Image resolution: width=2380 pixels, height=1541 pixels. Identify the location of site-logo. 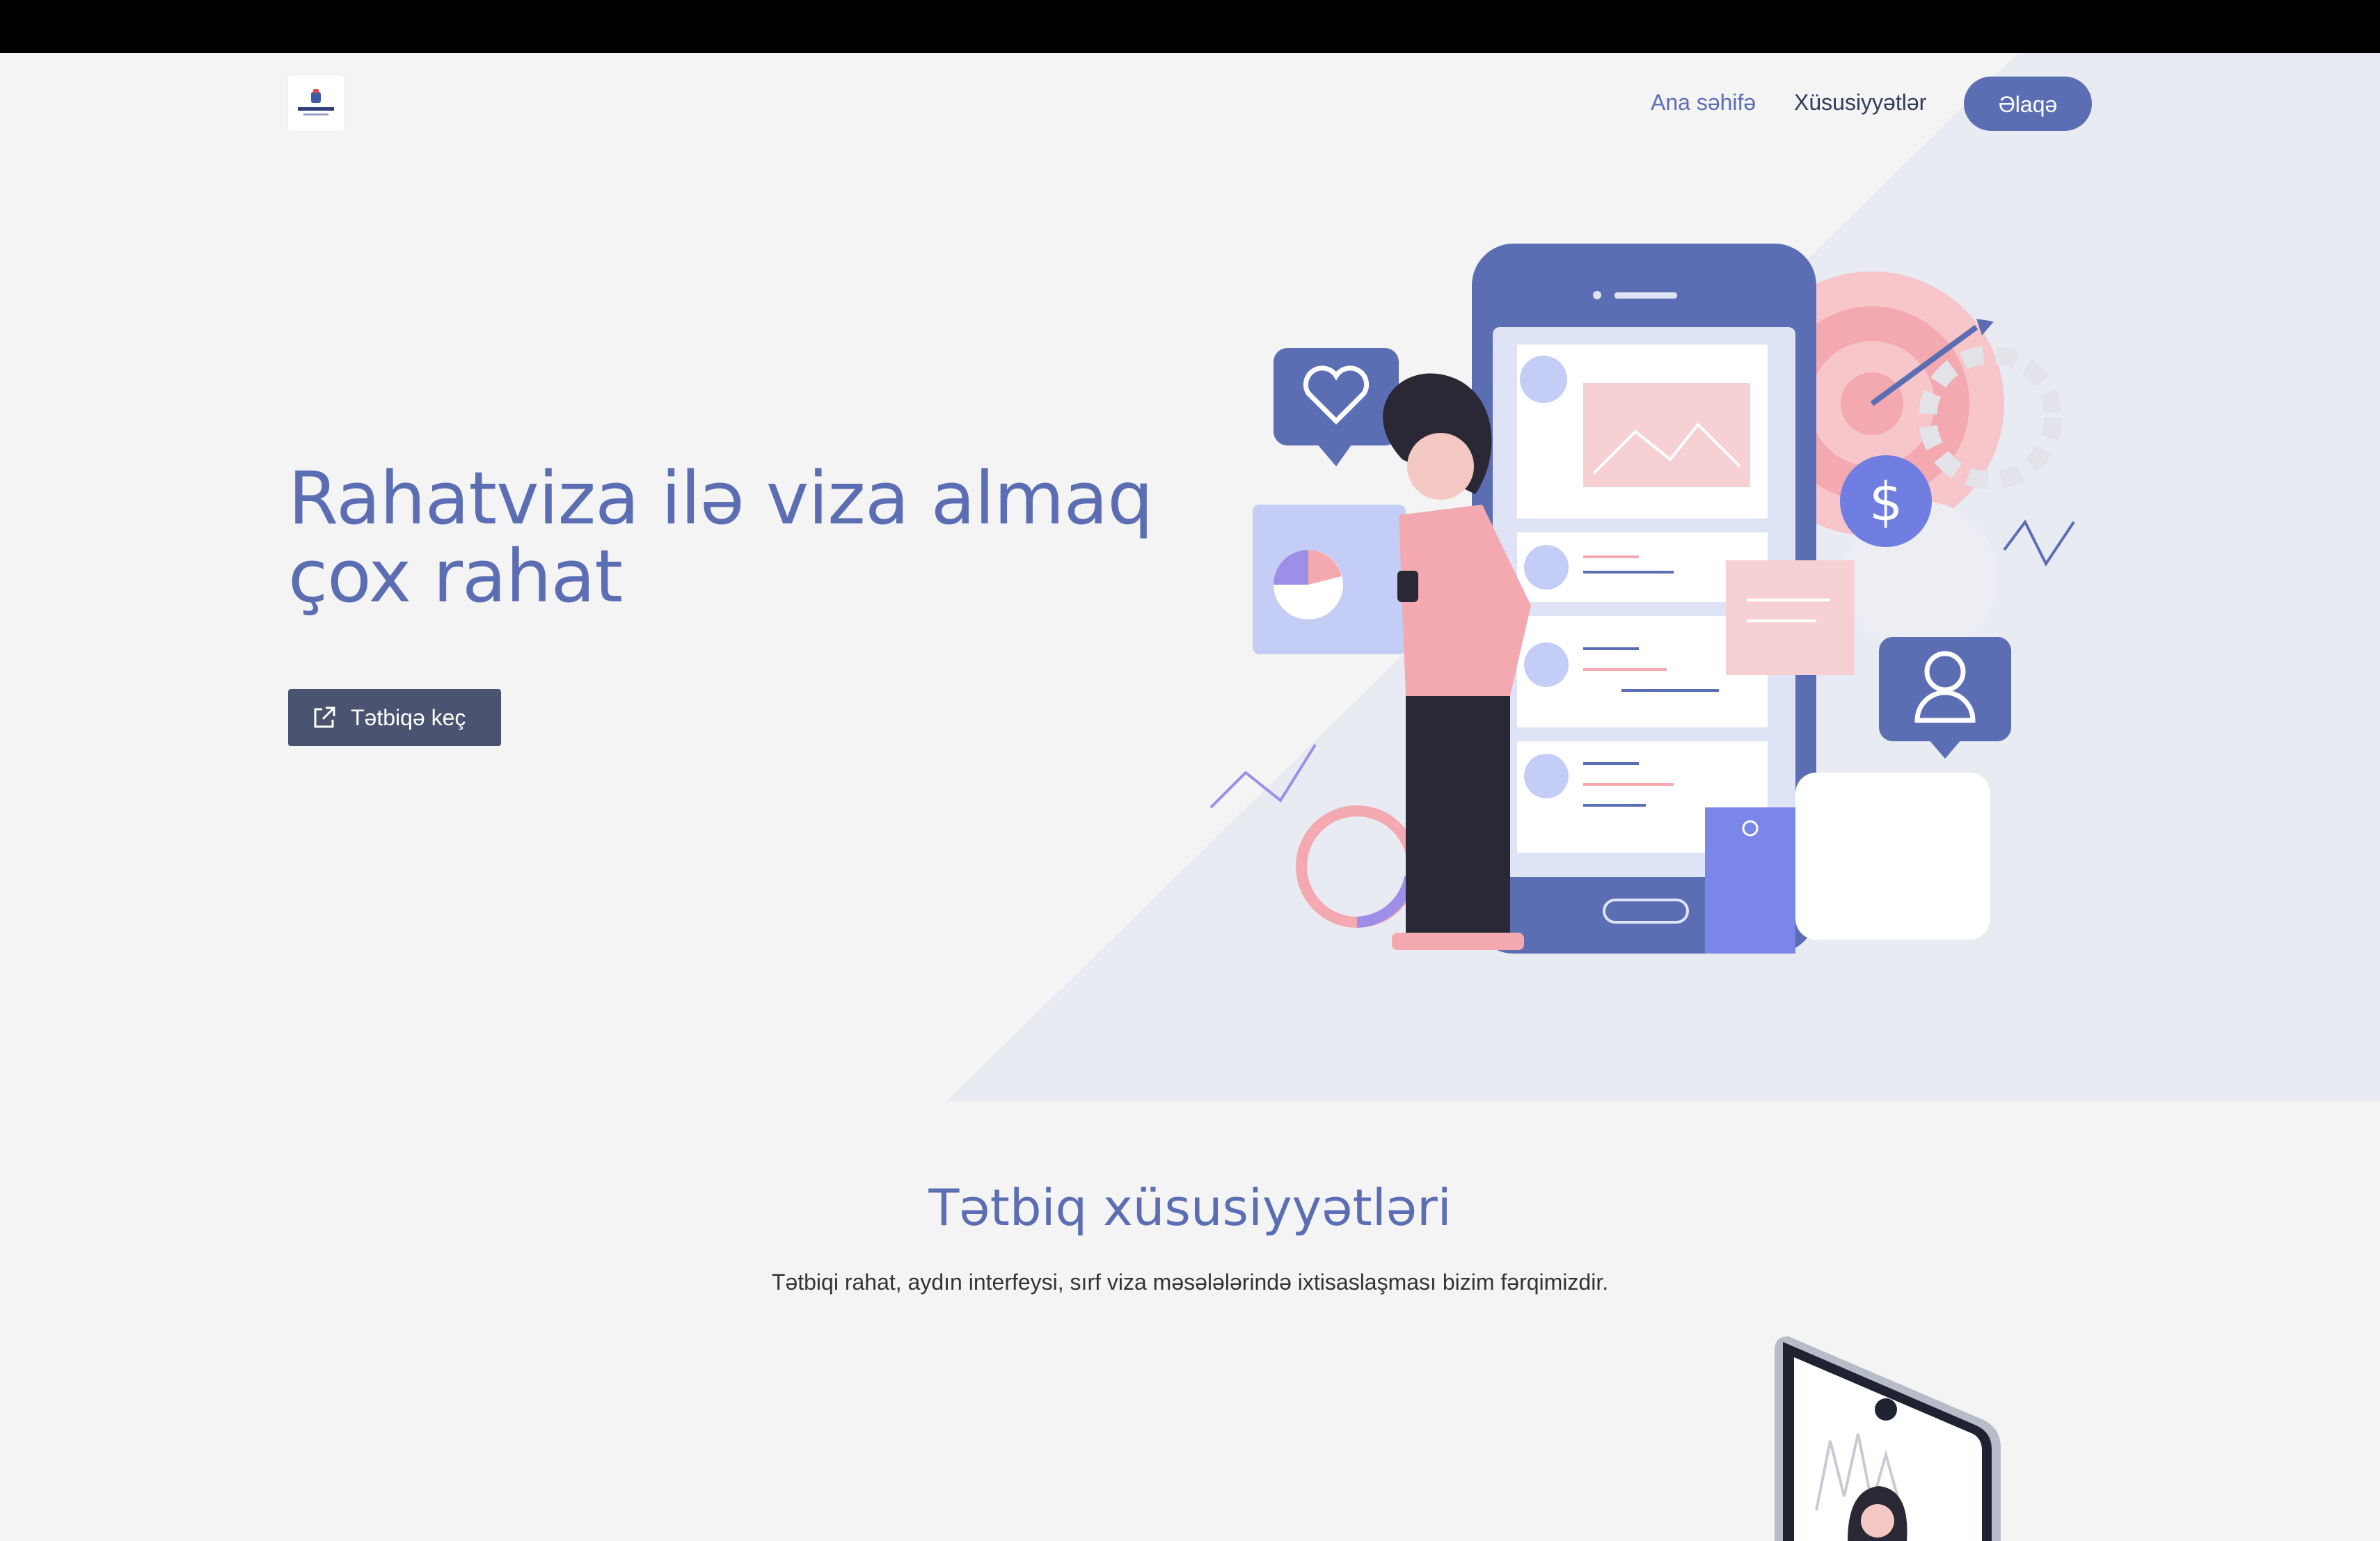
(316, 103).